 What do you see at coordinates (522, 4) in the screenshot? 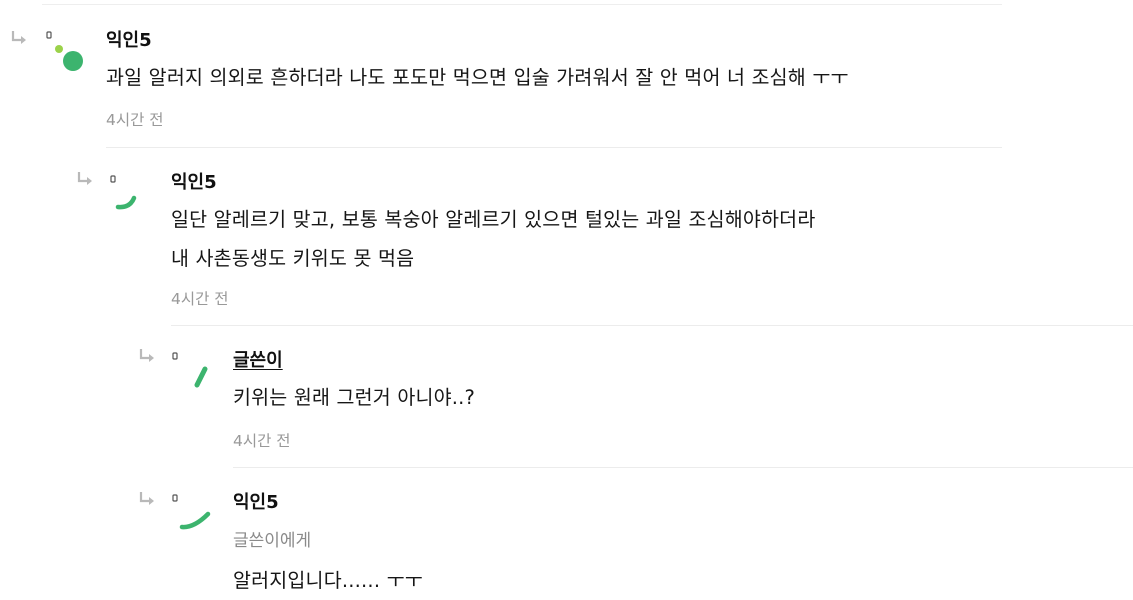
I see `top-divider` at bounding box center [522, 4].